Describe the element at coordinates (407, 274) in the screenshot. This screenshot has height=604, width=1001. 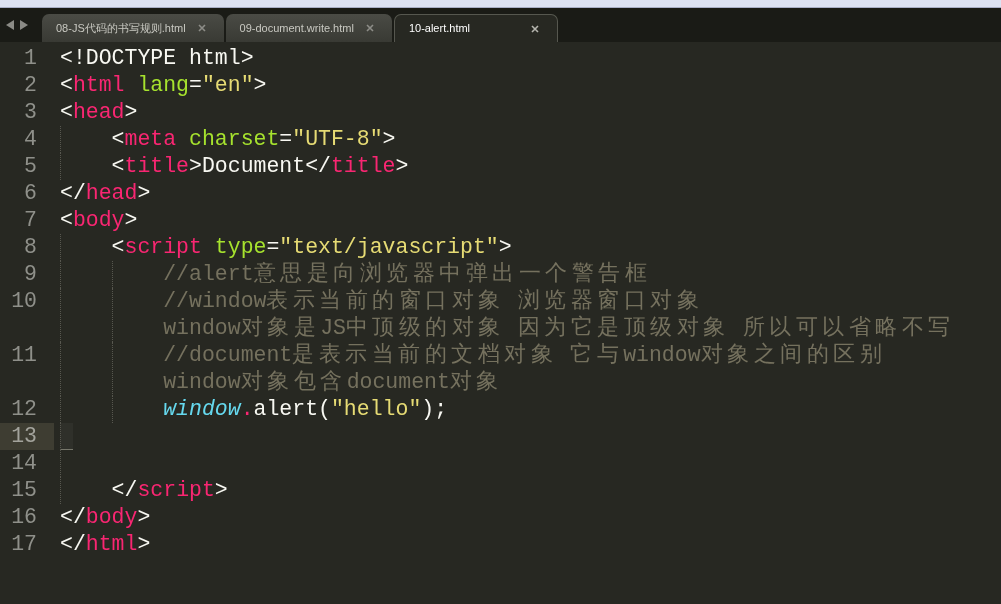
I see `code-line: //alert意思是向浏览器中弹出一个警告框` at that location.